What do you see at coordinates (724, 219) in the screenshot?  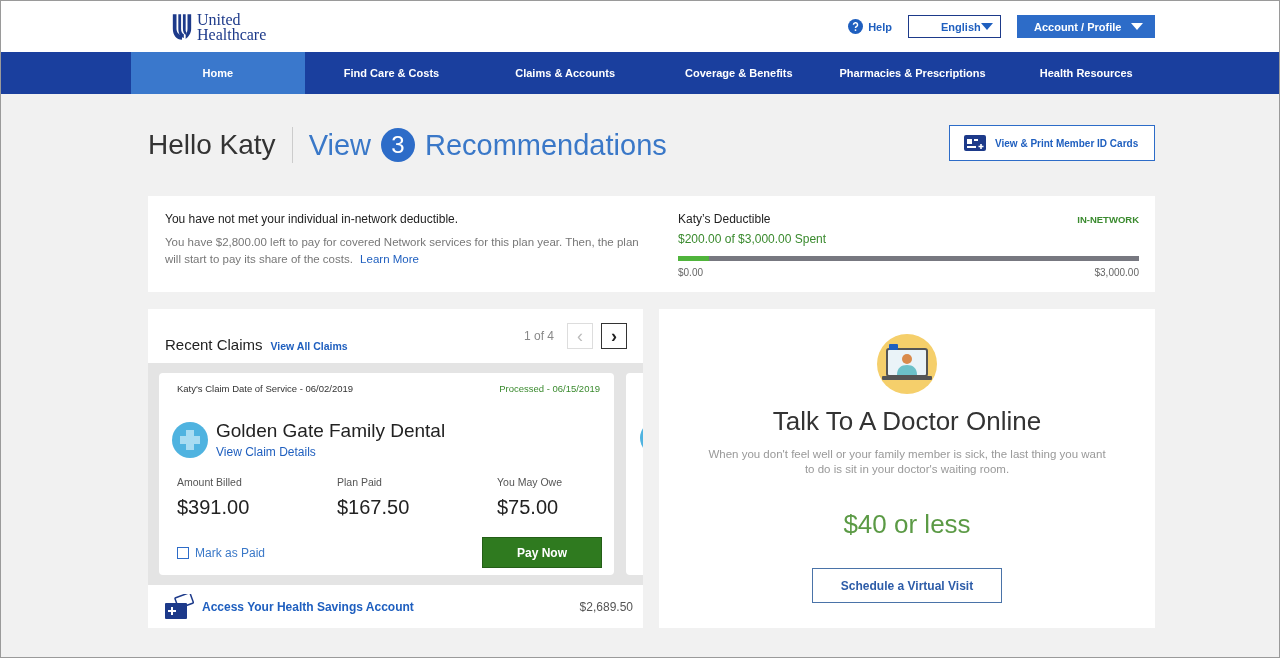 I see `deductible-title: Katy’s Deductible` at bounding box center [724, 219].